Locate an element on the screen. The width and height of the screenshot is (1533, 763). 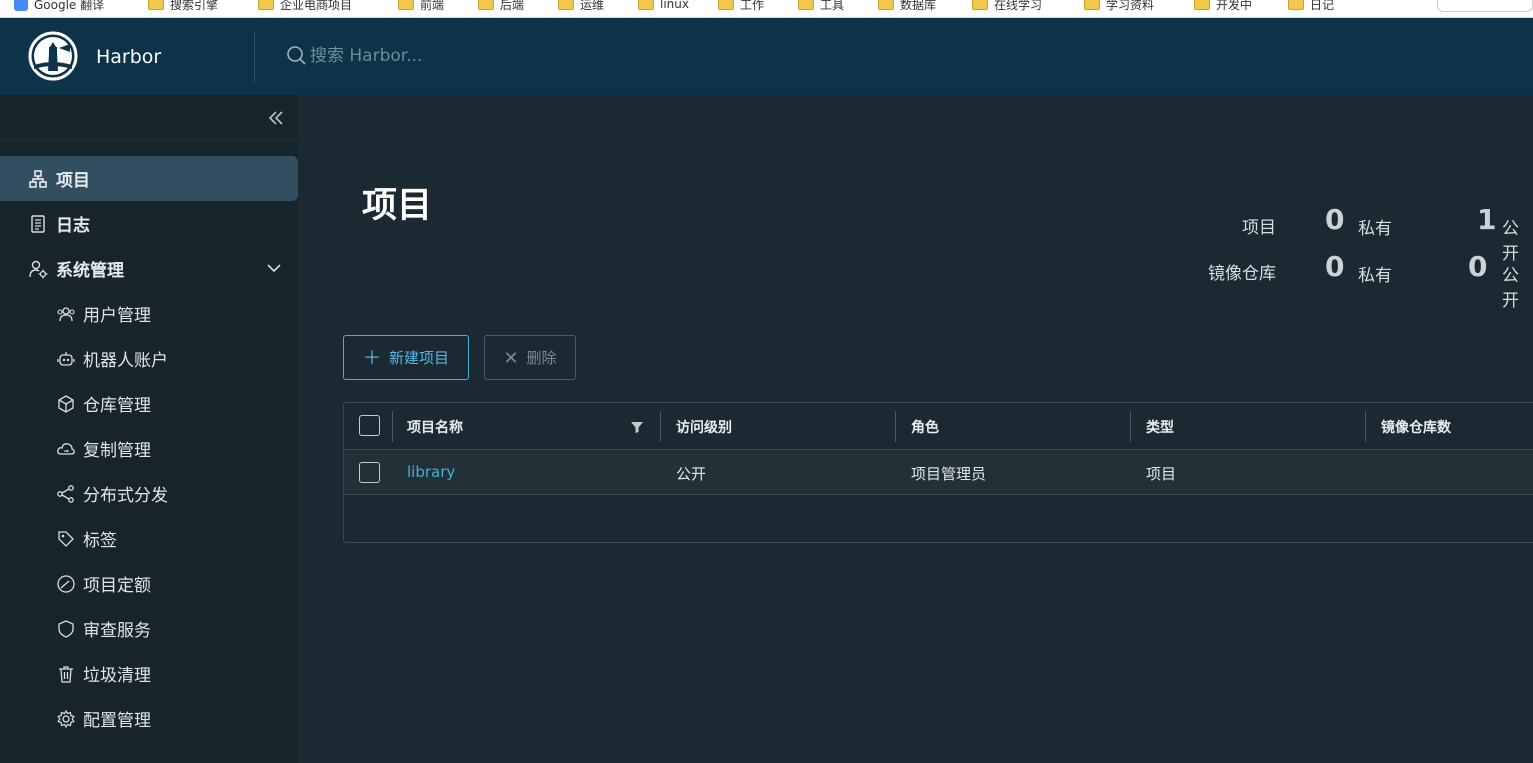
search-icon is located at coordinates (296, 55).